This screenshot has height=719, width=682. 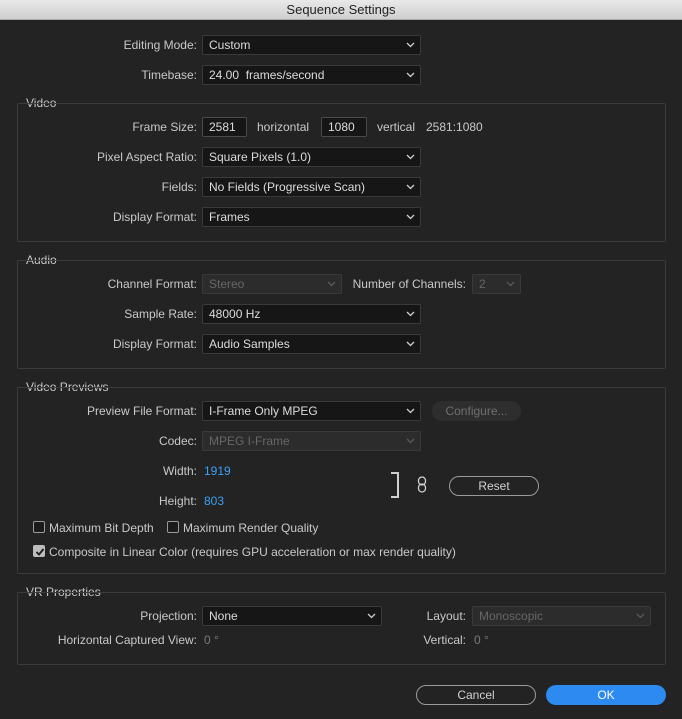 I want to click on frame-width-input: 2581, so click(x=224, y=127).